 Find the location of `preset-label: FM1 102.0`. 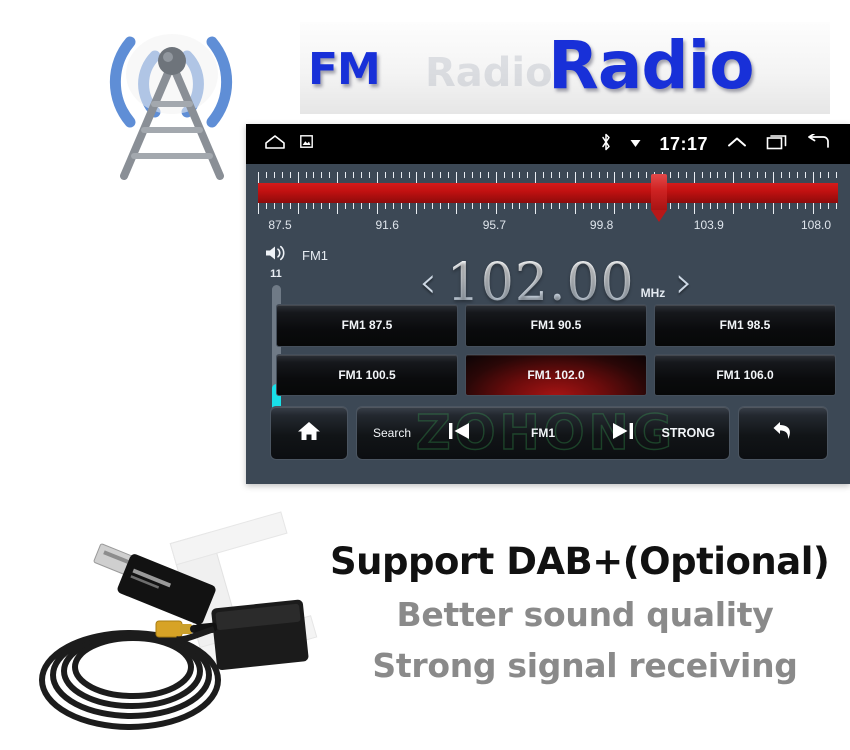

preset-label: FM1 102.0 is located at coordinates (556, 374).